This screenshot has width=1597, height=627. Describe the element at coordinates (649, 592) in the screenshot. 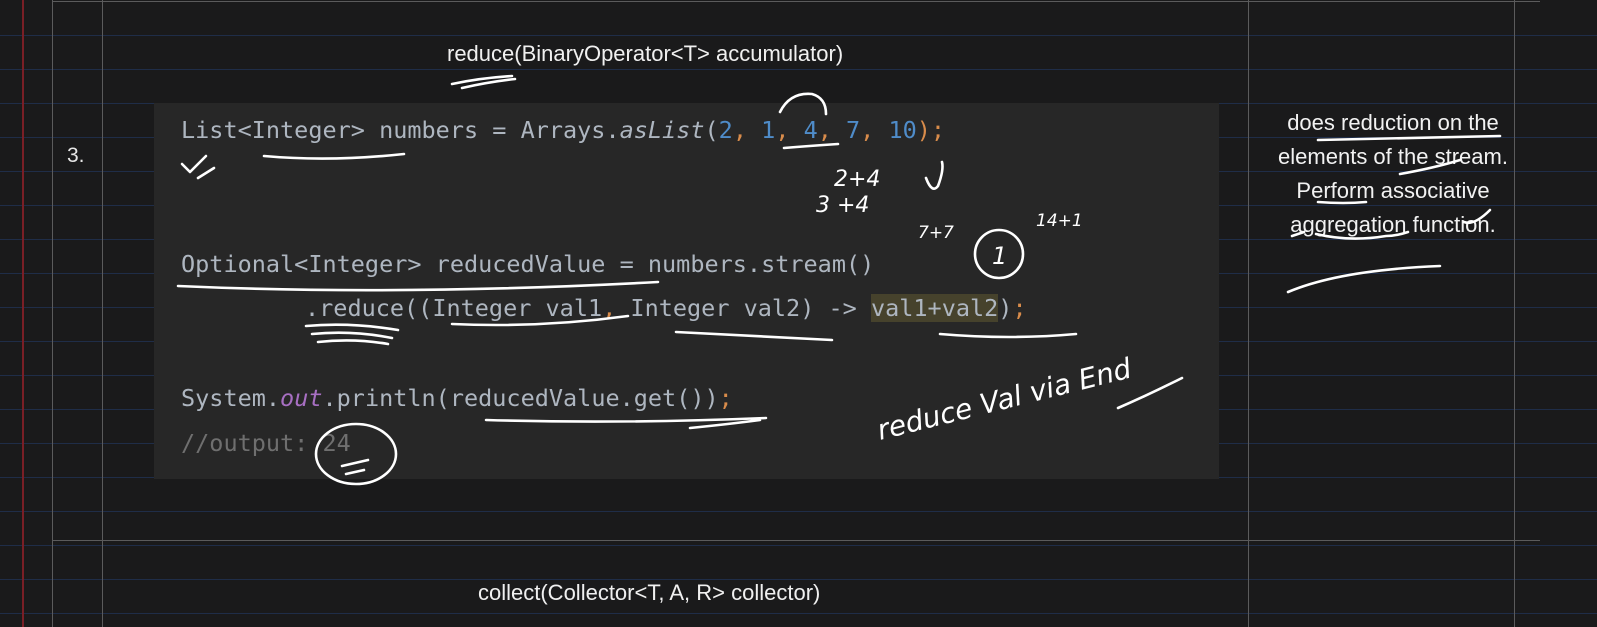

I see `next-method-signature: collect(Collector<T, A, R> collector)` at that location.